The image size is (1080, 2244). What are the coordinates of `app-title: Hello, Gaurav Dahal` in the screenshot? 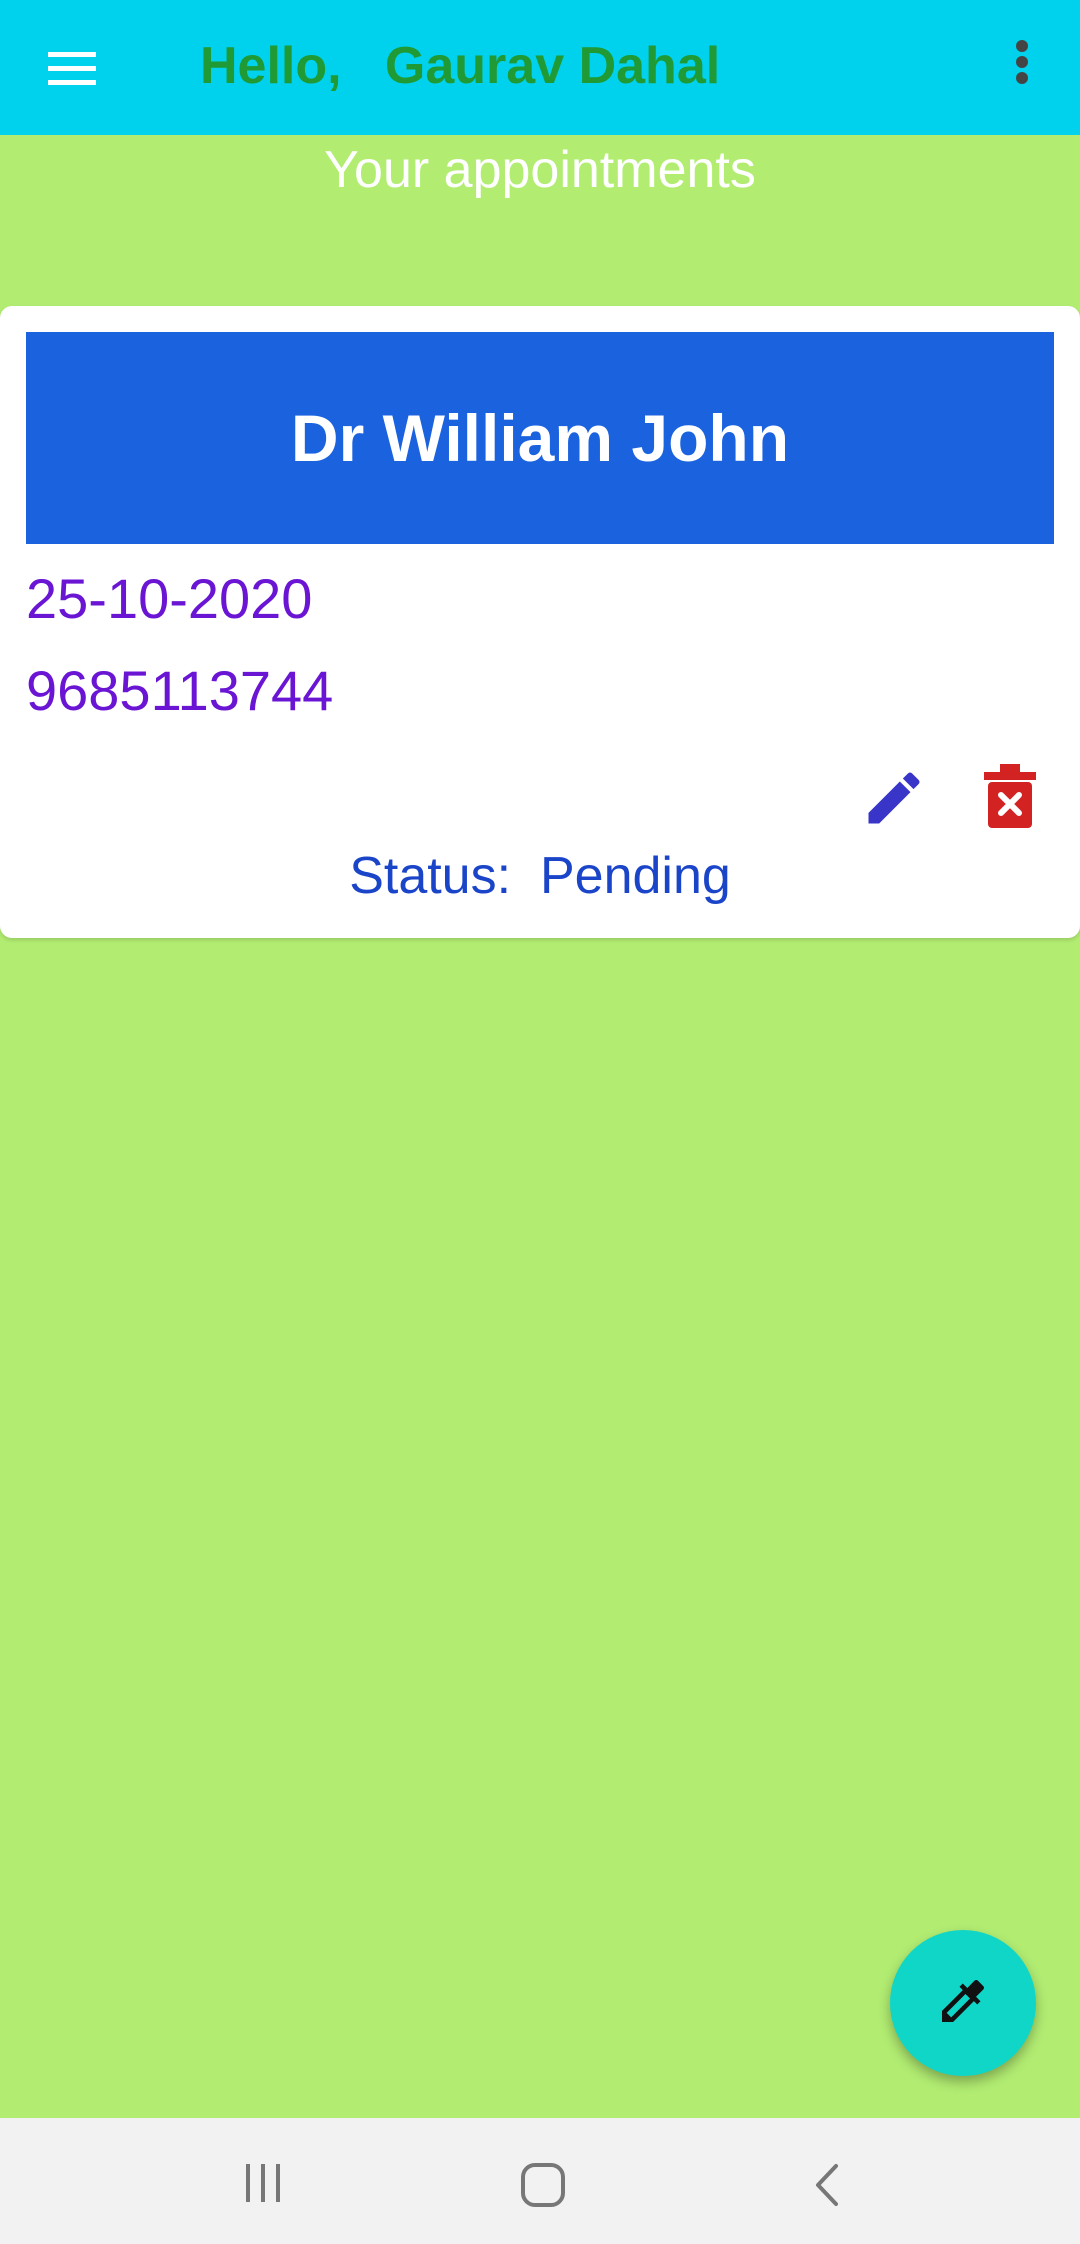 It's located at (460, 67).